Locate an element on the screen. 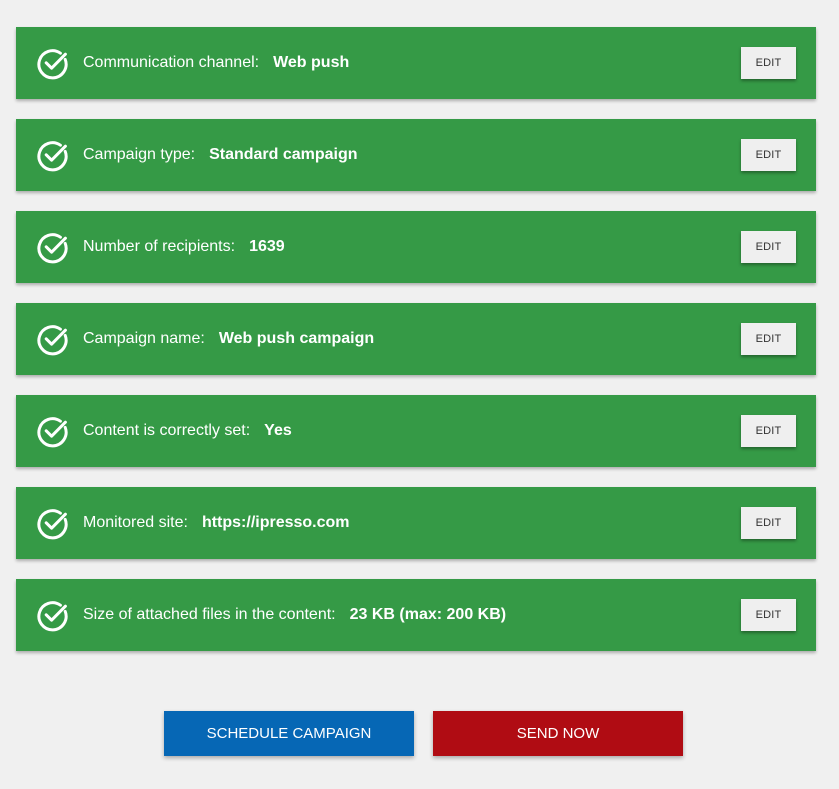 The height and width of the screenshot is (789, 839). row-text: Number of recipients: 1639 is located at coordinates (184, 247).